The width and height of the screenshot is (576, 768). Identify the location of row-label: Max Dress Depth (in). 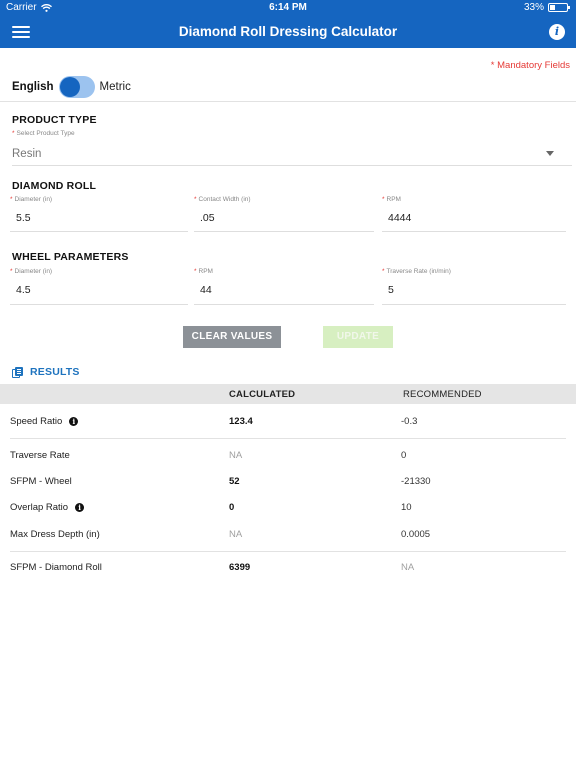
(55, 534).